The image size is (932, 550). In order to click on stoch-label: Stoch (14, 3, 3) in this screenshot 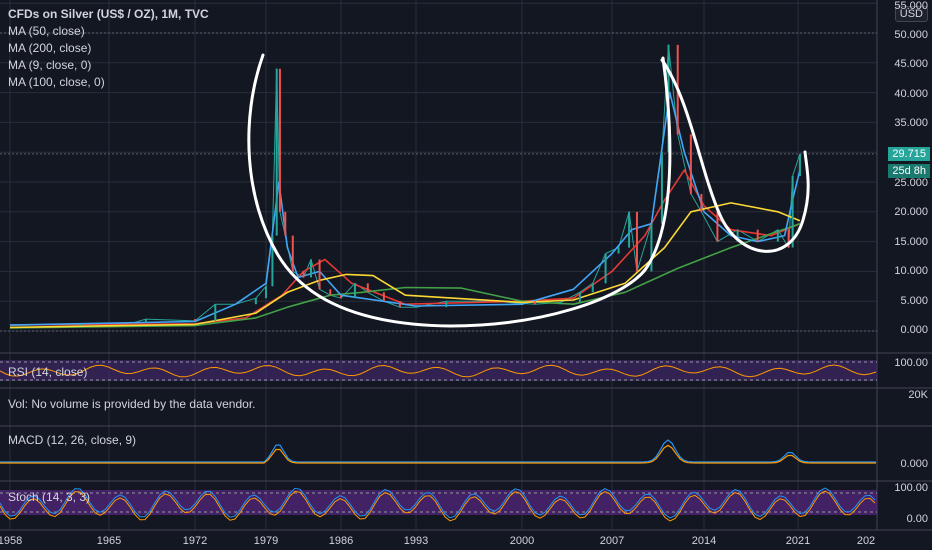, I will do `click(49, 497)`.